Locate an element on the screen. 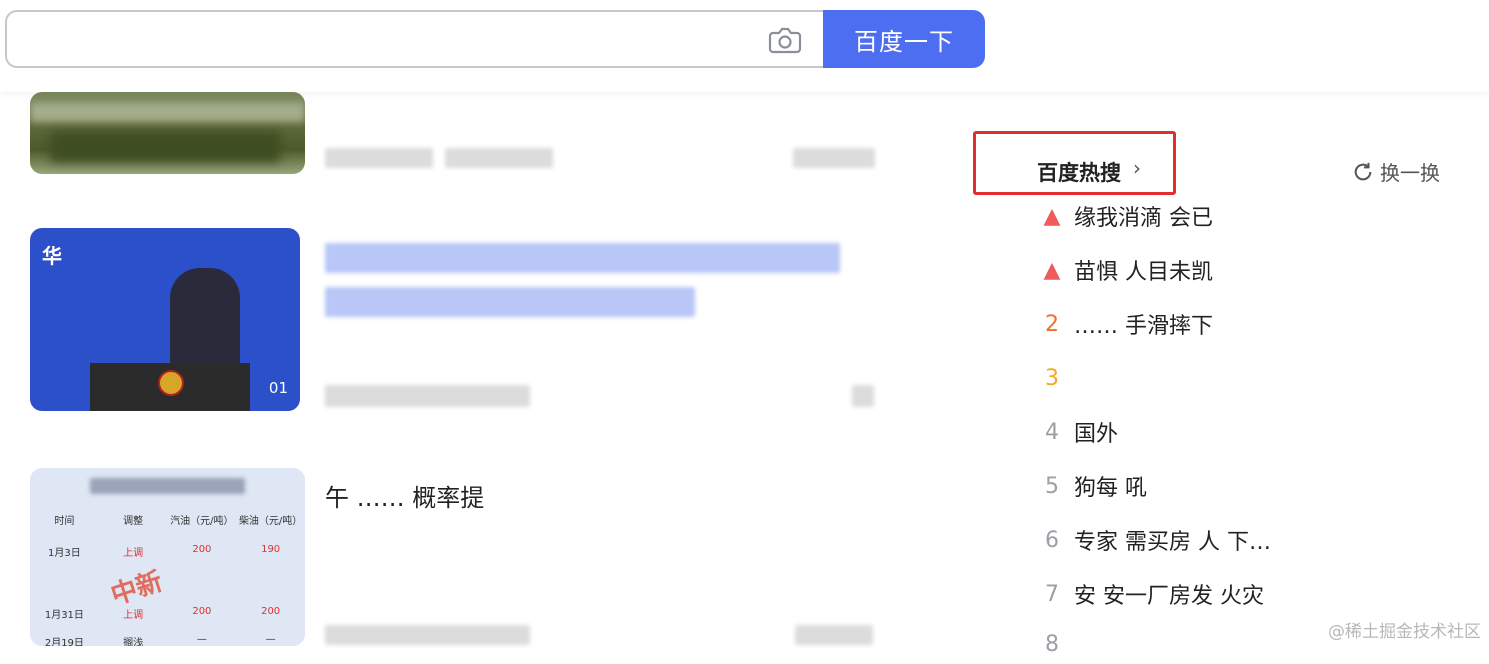  hot-item: 5 狗每 吼 is located at coordinates (1235, 486).